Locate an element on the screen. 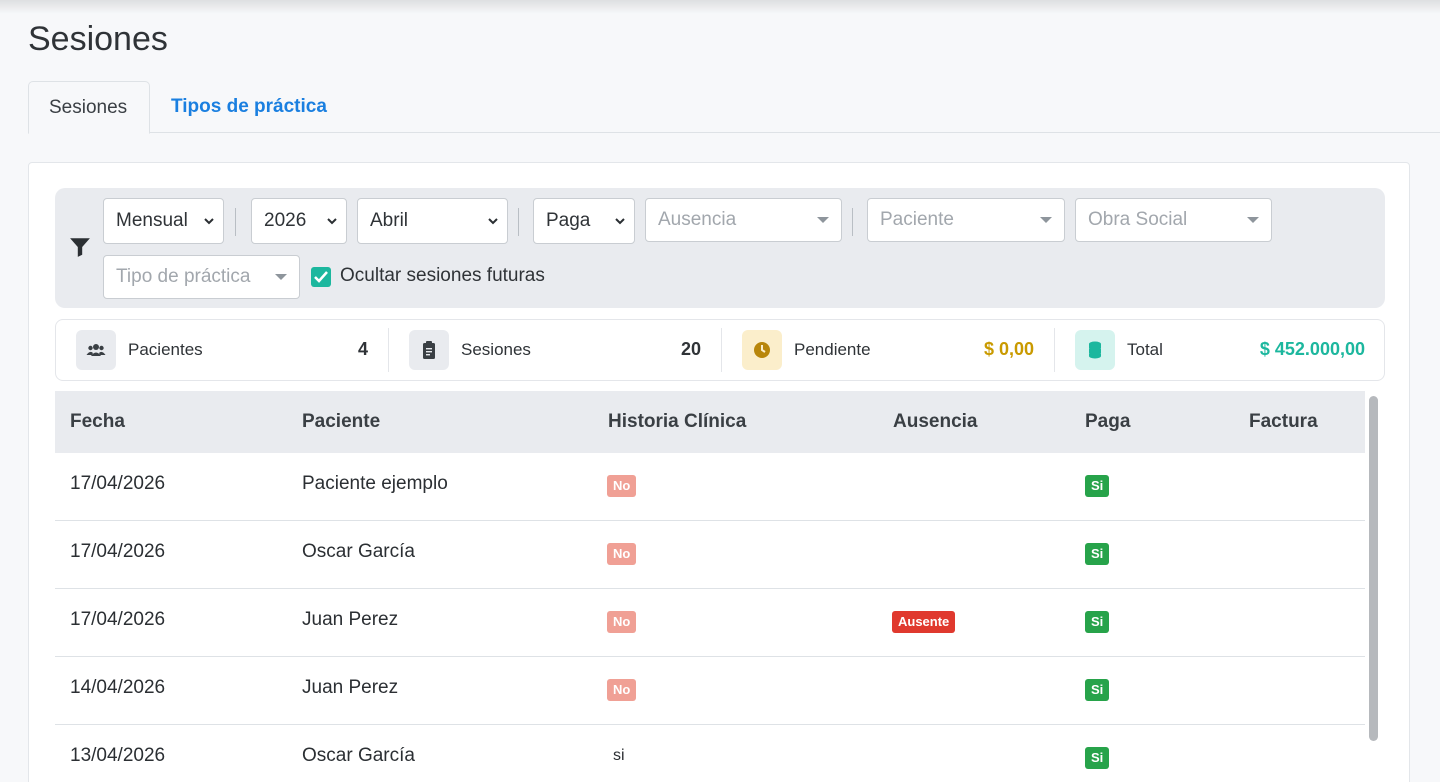  table-row: 14/04/2026 Juan Perez No Si is located at coordinates (710, 691).